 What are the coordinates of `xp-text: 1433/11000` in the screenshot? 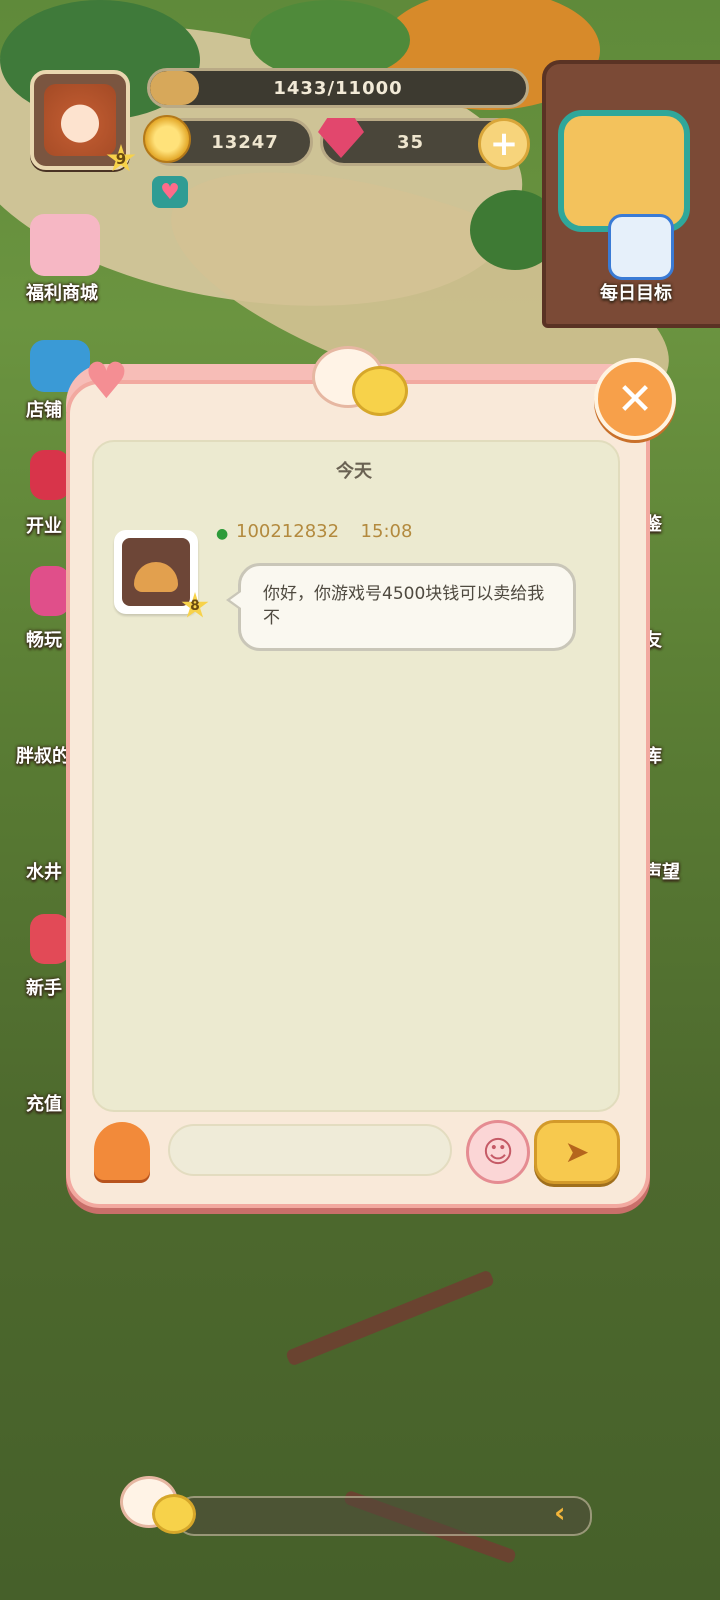 It's located at (338, 88).